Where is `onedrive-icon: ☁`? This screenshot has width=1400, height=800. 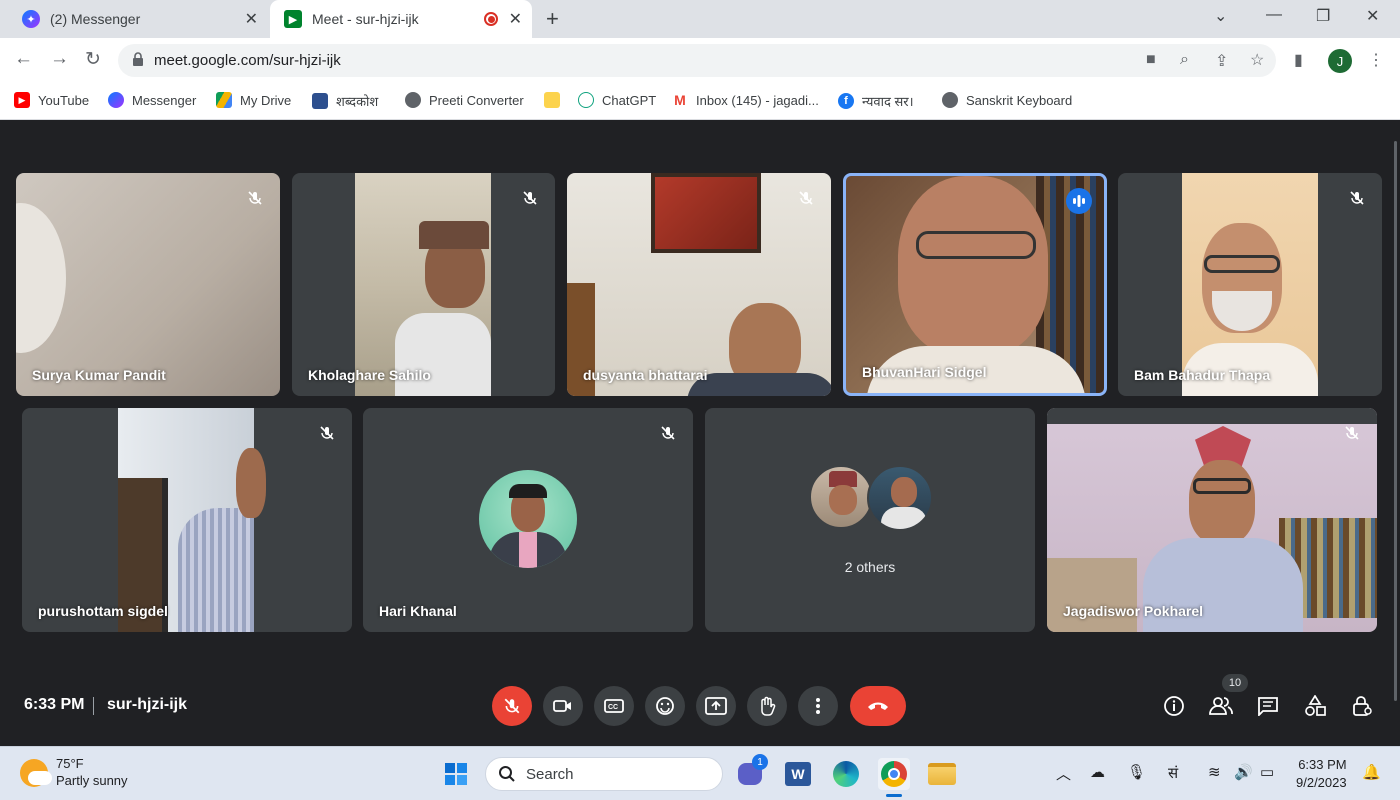 onedrive-icon: ☁ is located at coordinates (1097, 772).